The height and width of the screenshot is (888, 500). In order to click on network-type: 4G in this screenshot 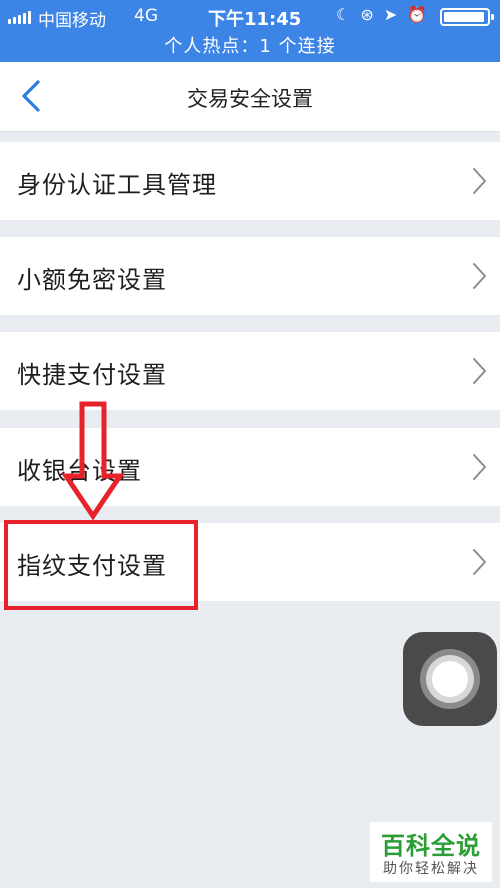, I will do `click(146, 16)`.